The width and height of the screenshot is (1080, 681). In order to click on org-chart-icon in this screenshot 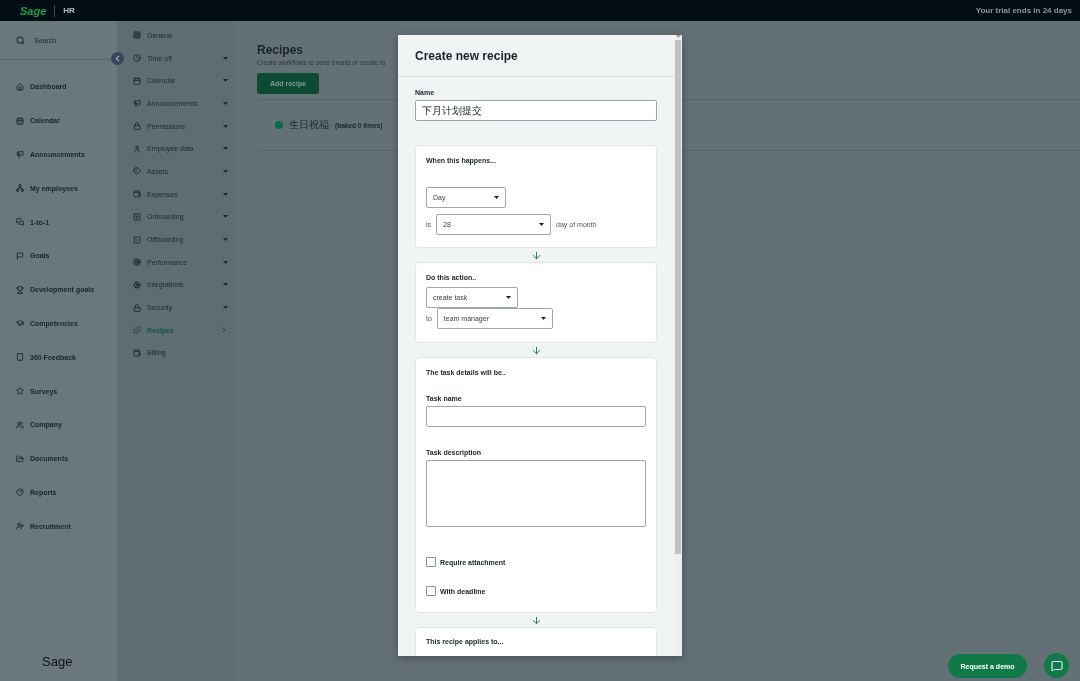, I will do `click(20, 188)`.